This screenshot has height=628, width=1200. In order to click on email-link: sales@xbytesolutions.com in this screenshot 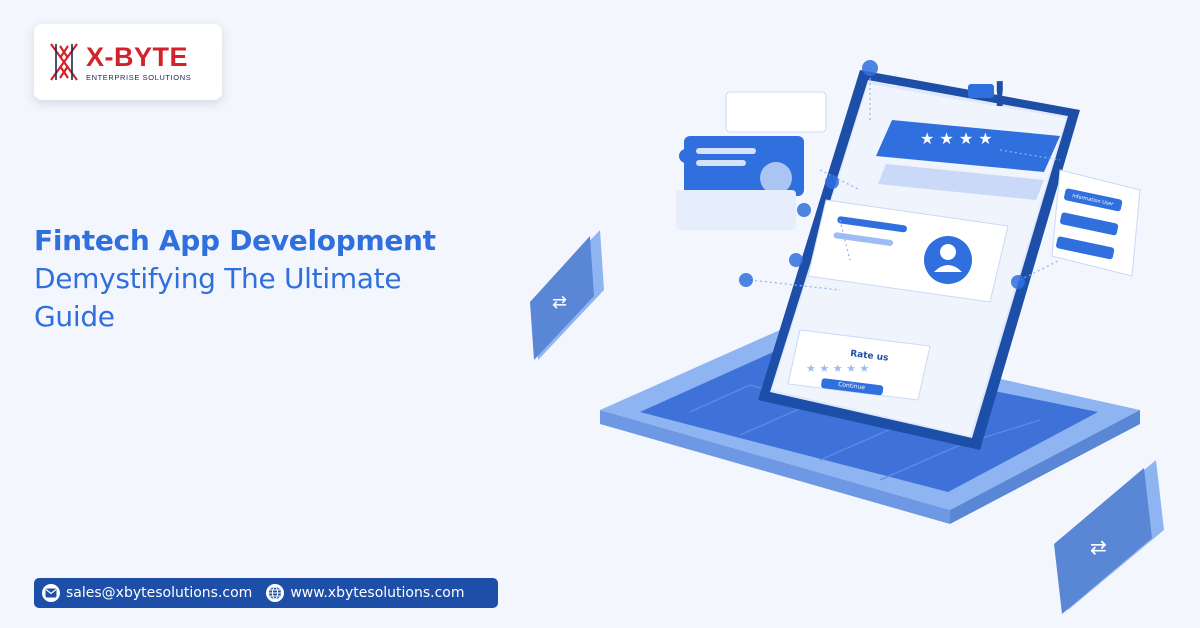, I will do `click(159, 593)`.